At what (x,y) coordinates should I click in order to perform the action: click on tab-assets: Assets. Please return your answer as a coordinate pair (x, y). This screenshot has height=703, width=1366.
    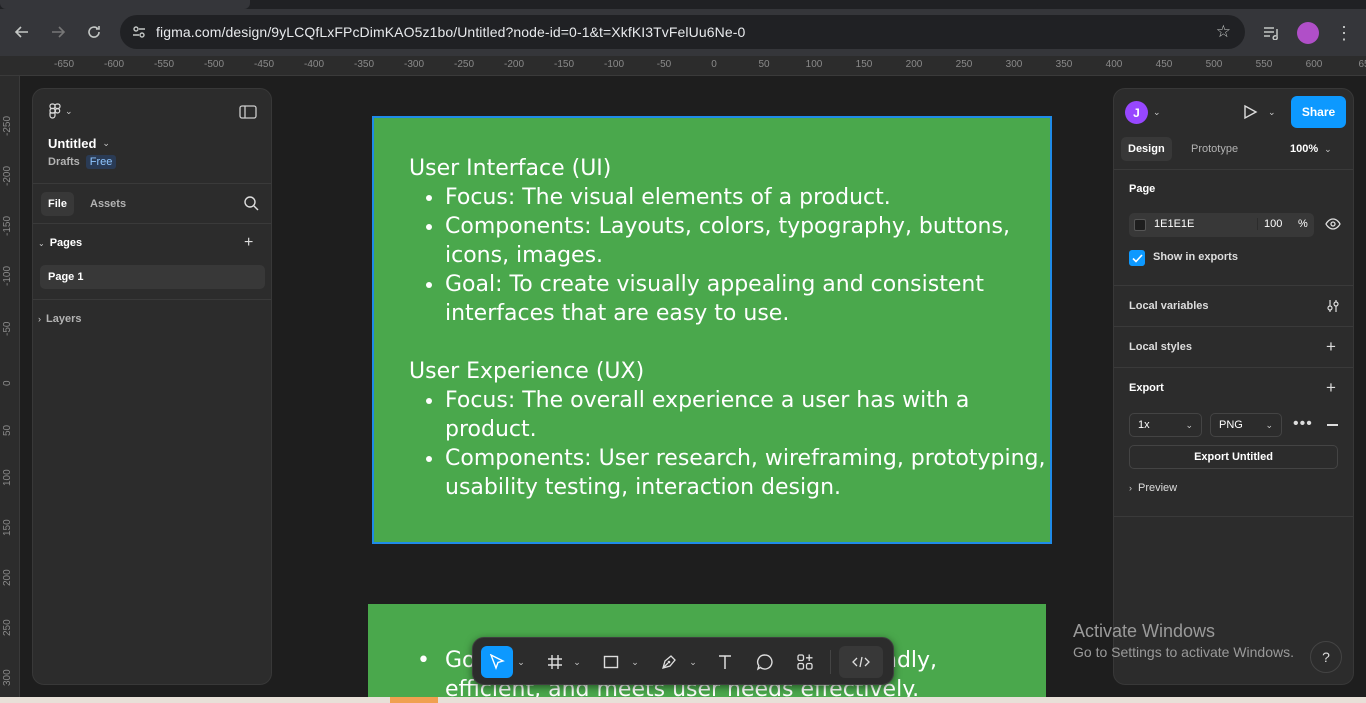
    Looking at the image, I should click on (108, 204).